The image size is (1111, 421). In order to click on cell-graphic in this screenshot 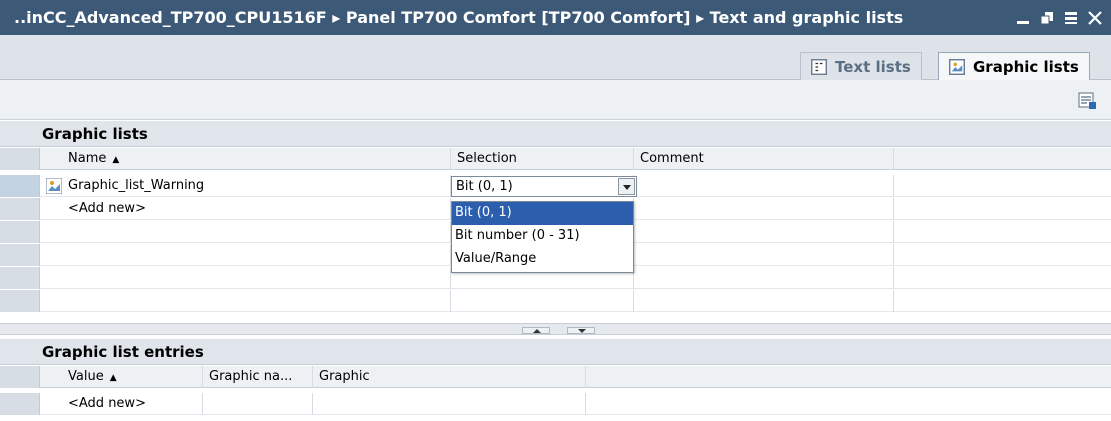, I will do `click(449, 404)`.